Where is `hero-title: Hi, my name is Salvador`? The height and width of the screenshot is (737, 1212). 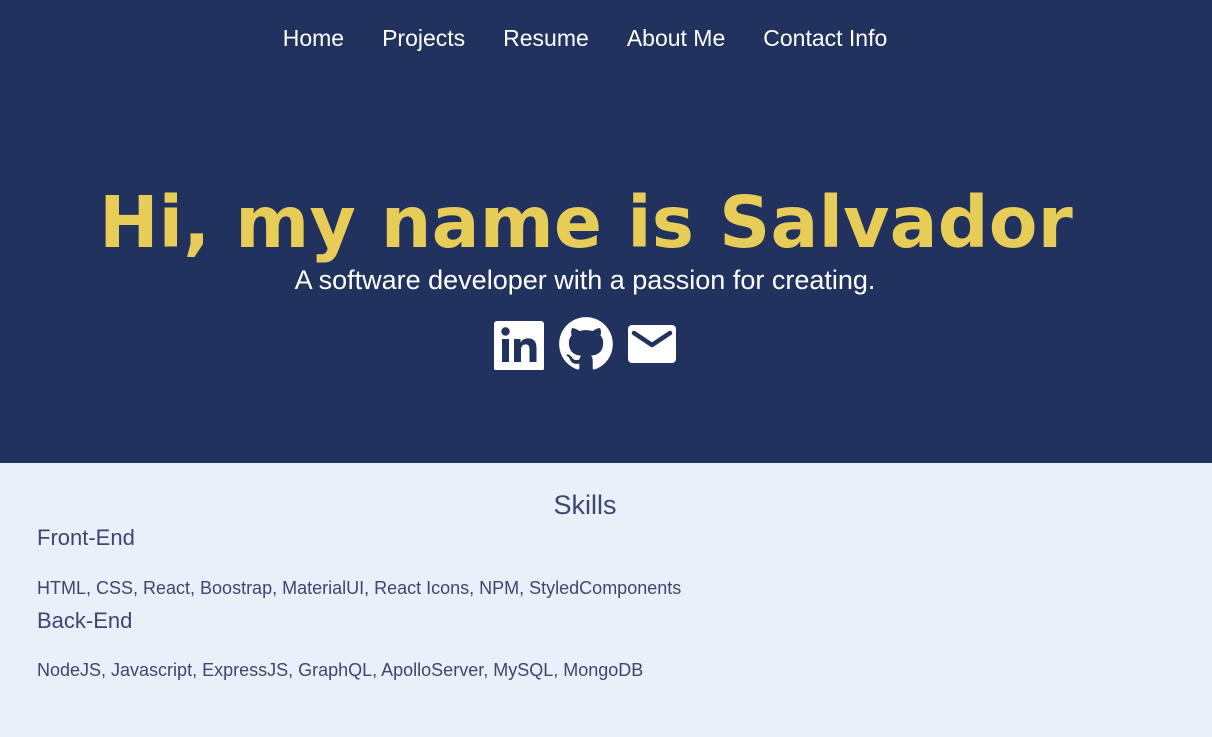 hero-title: Hi, my name is Salvador is located at coordinates (586, 222).